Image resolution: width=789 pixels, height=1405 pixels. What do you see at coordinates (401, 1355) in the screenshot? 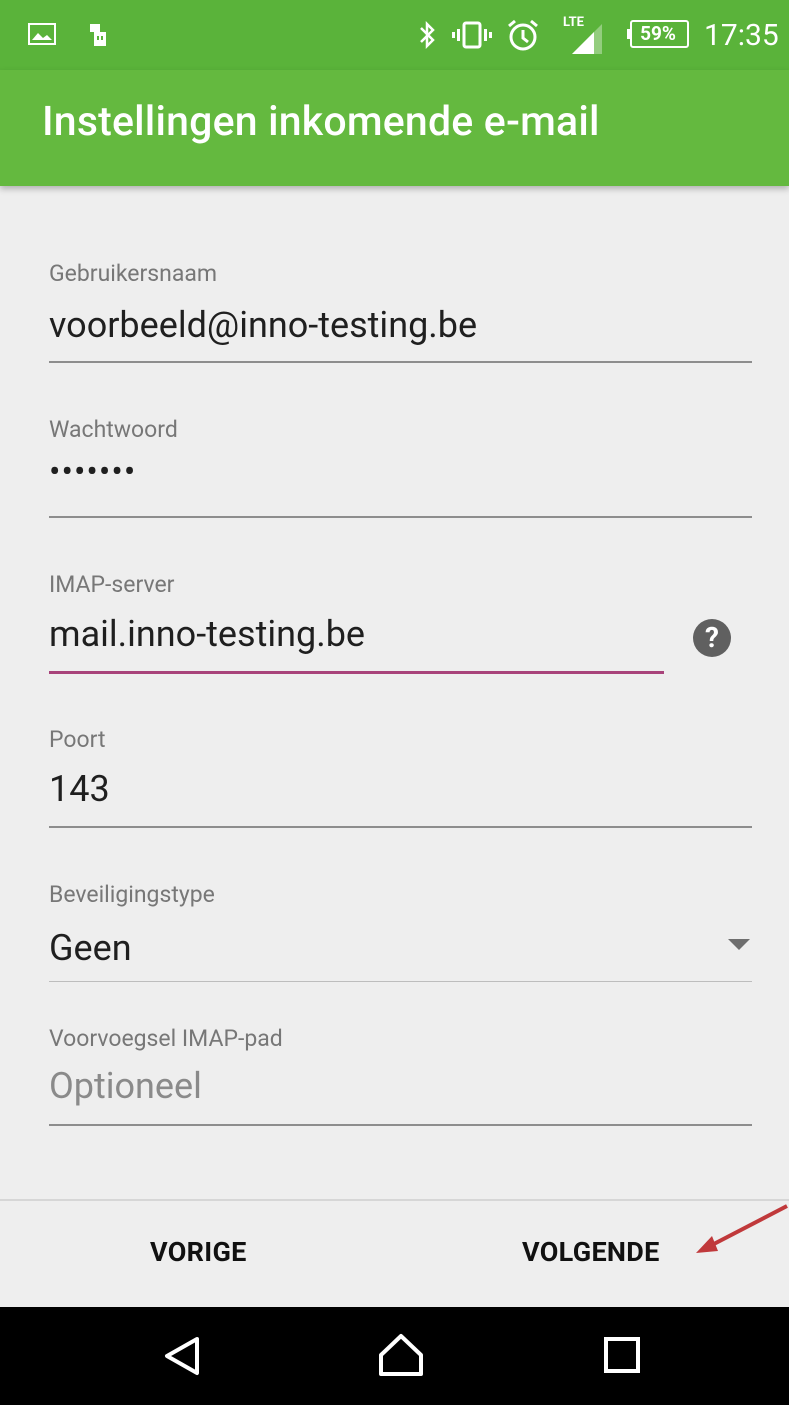
I see `home-icon` at bounding box center [401, 1355].